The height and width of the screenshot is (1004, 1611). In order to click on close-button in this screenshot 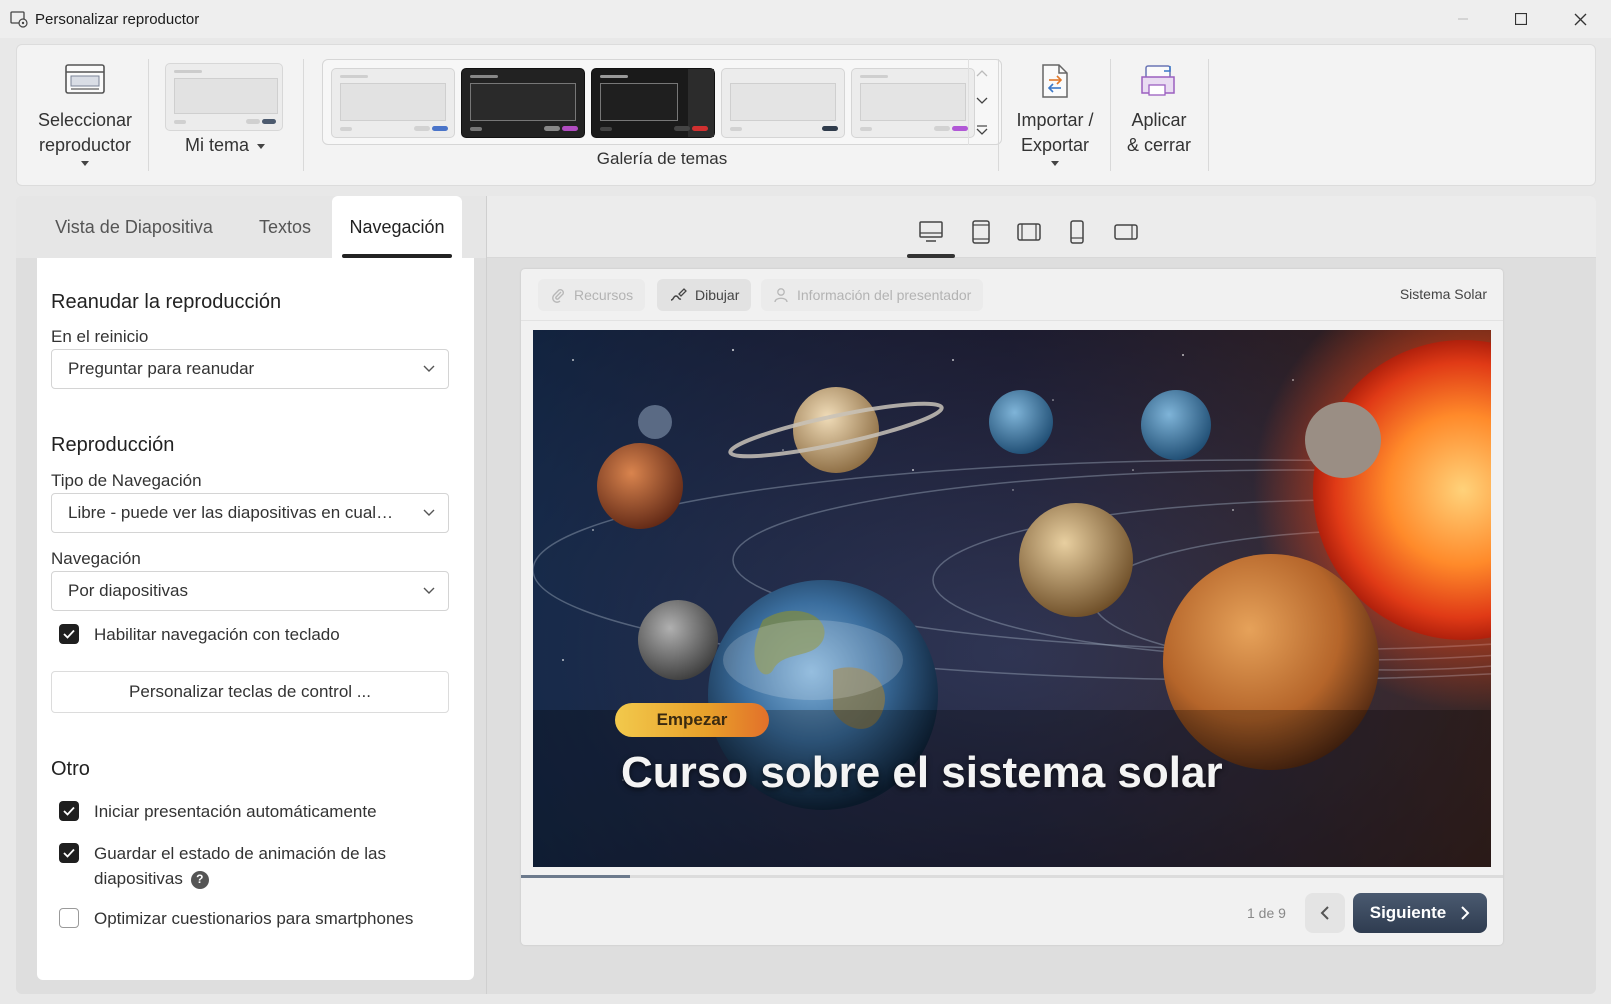, I will do `click(1580, 19)`.